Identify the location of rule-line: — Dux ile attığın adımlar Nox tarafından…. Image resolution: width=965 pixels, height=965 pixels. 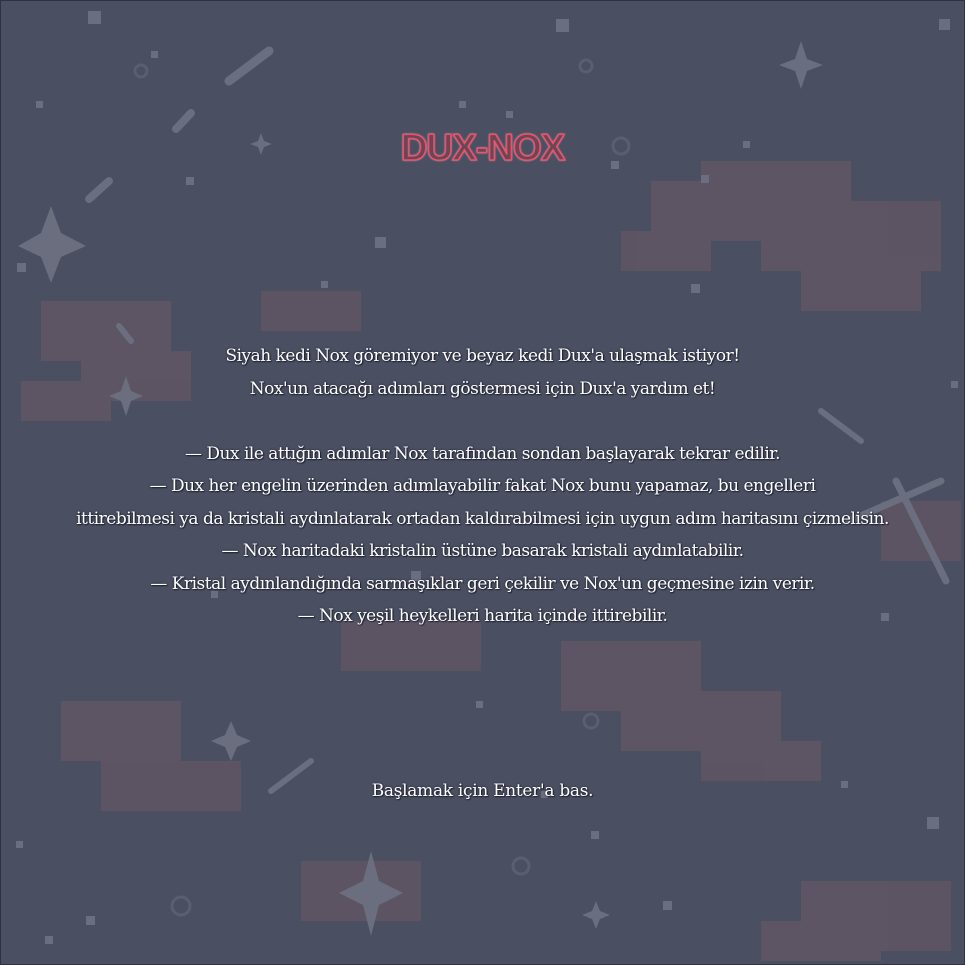
(482, 453).